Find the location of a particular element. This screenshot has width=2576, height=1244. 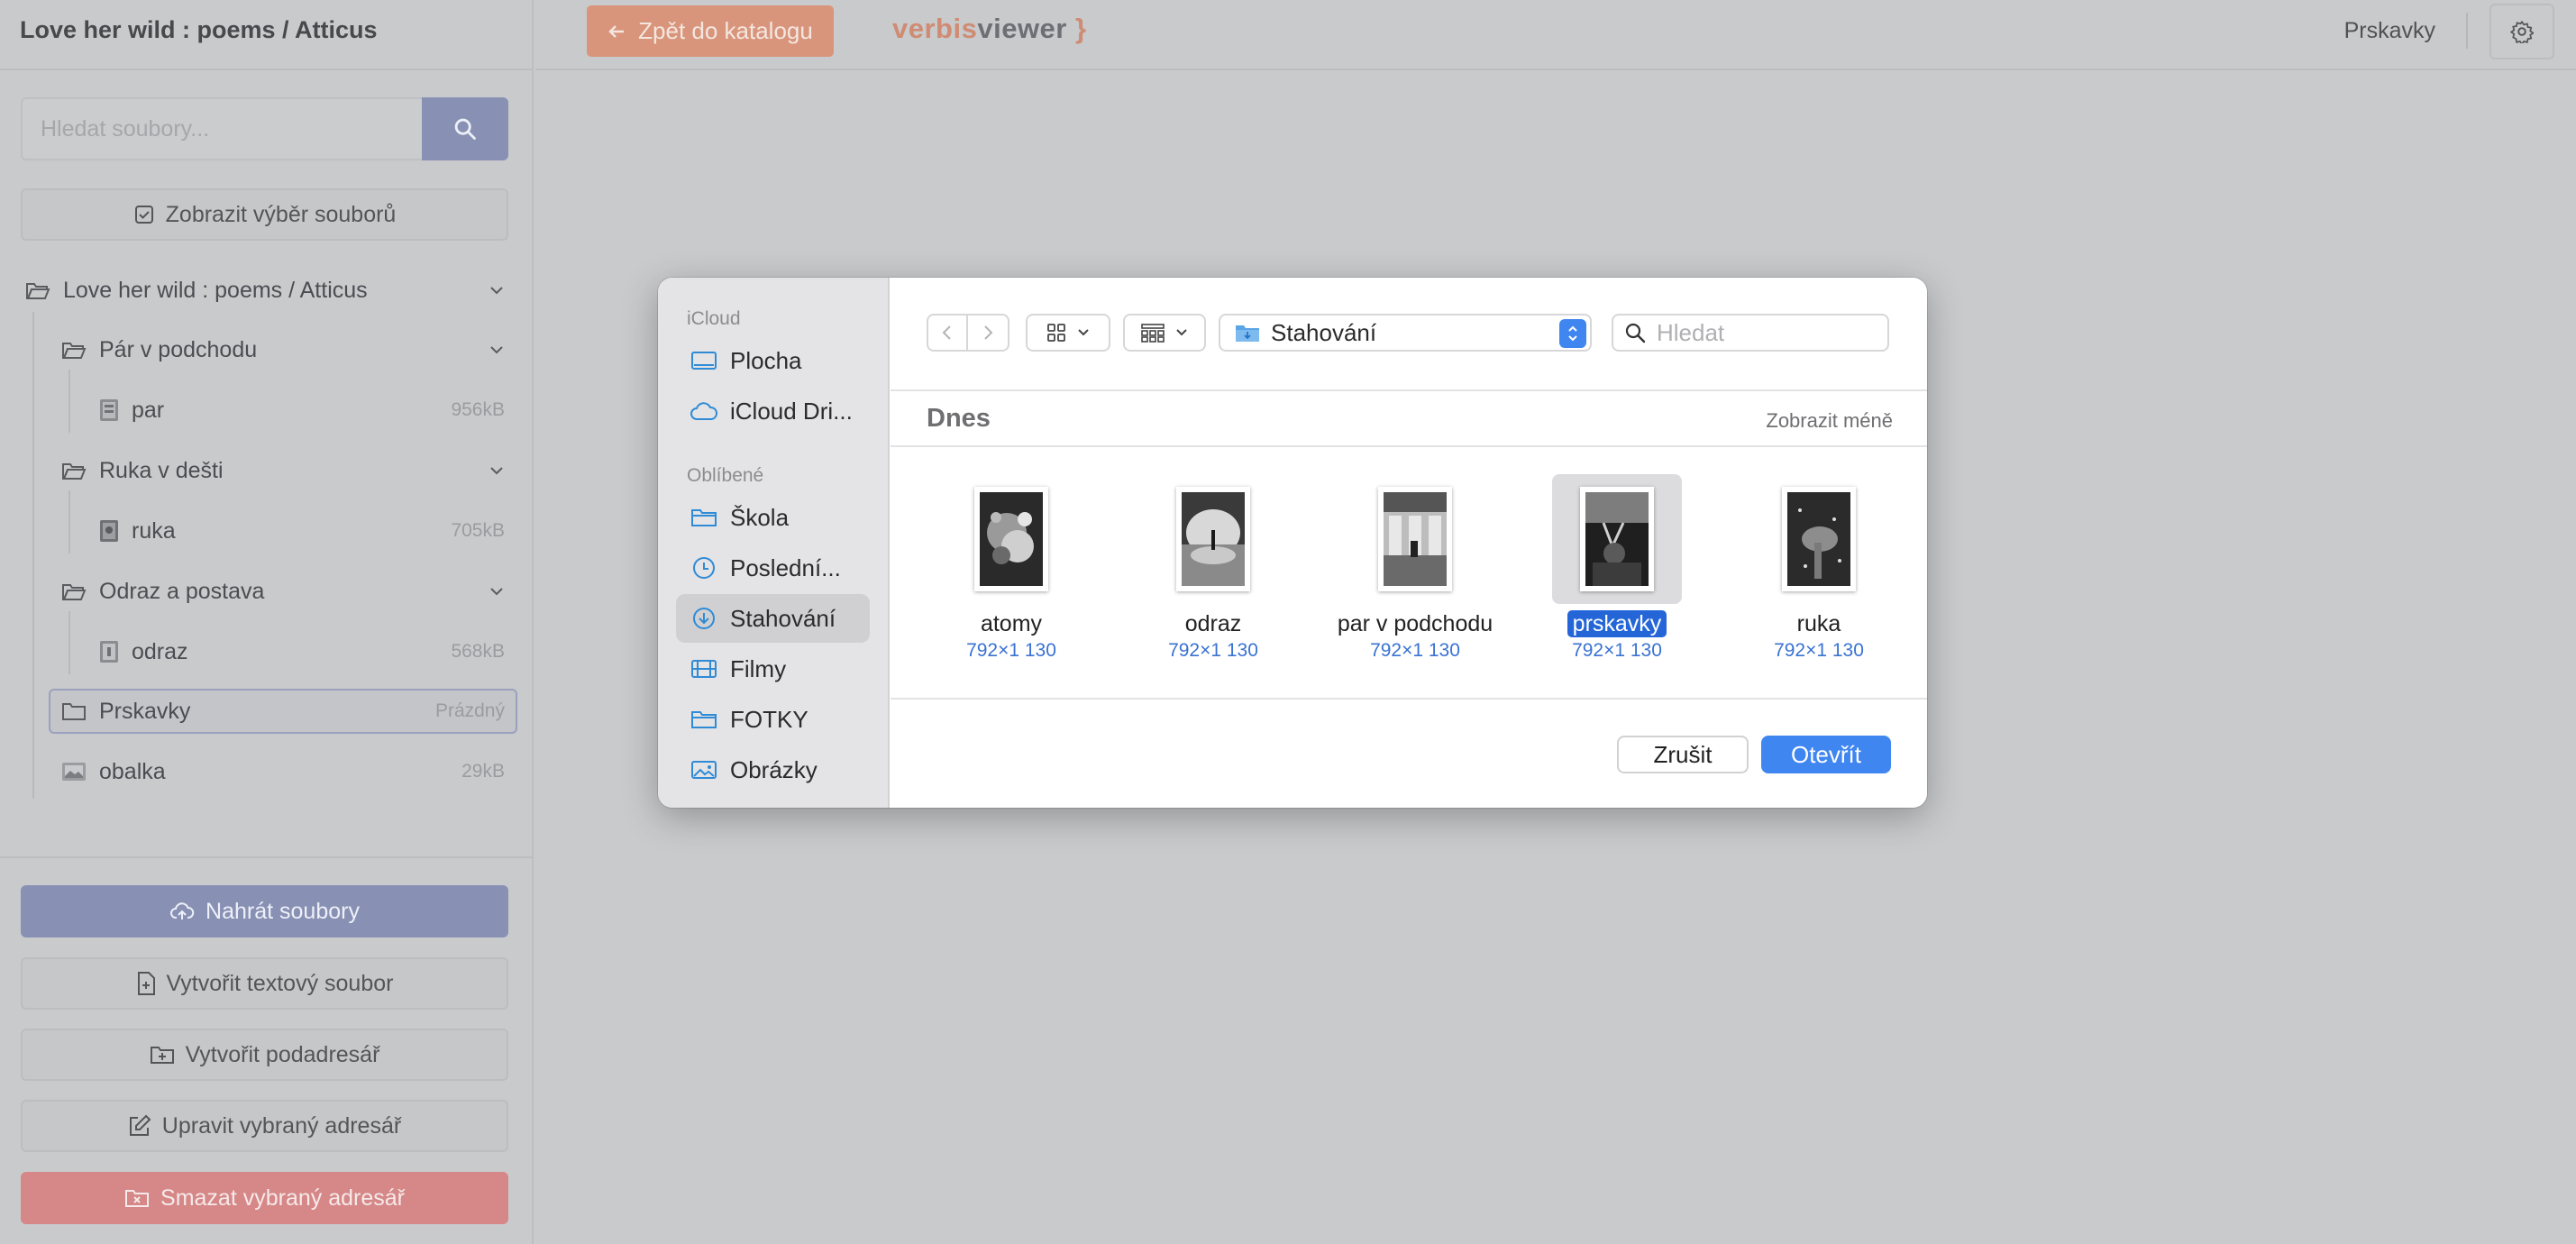

file-item-par-v-podchodu: par v podchodu 792×1 130 is located at coordinates (1415, 564).